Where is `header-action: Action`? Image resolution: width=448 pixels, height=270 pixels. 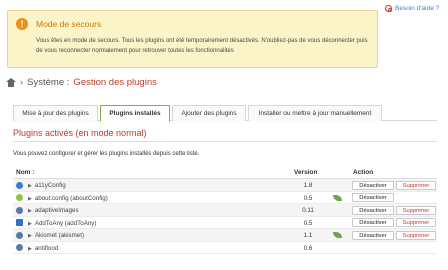
header-action: Action is located at coordinates (363, 172).